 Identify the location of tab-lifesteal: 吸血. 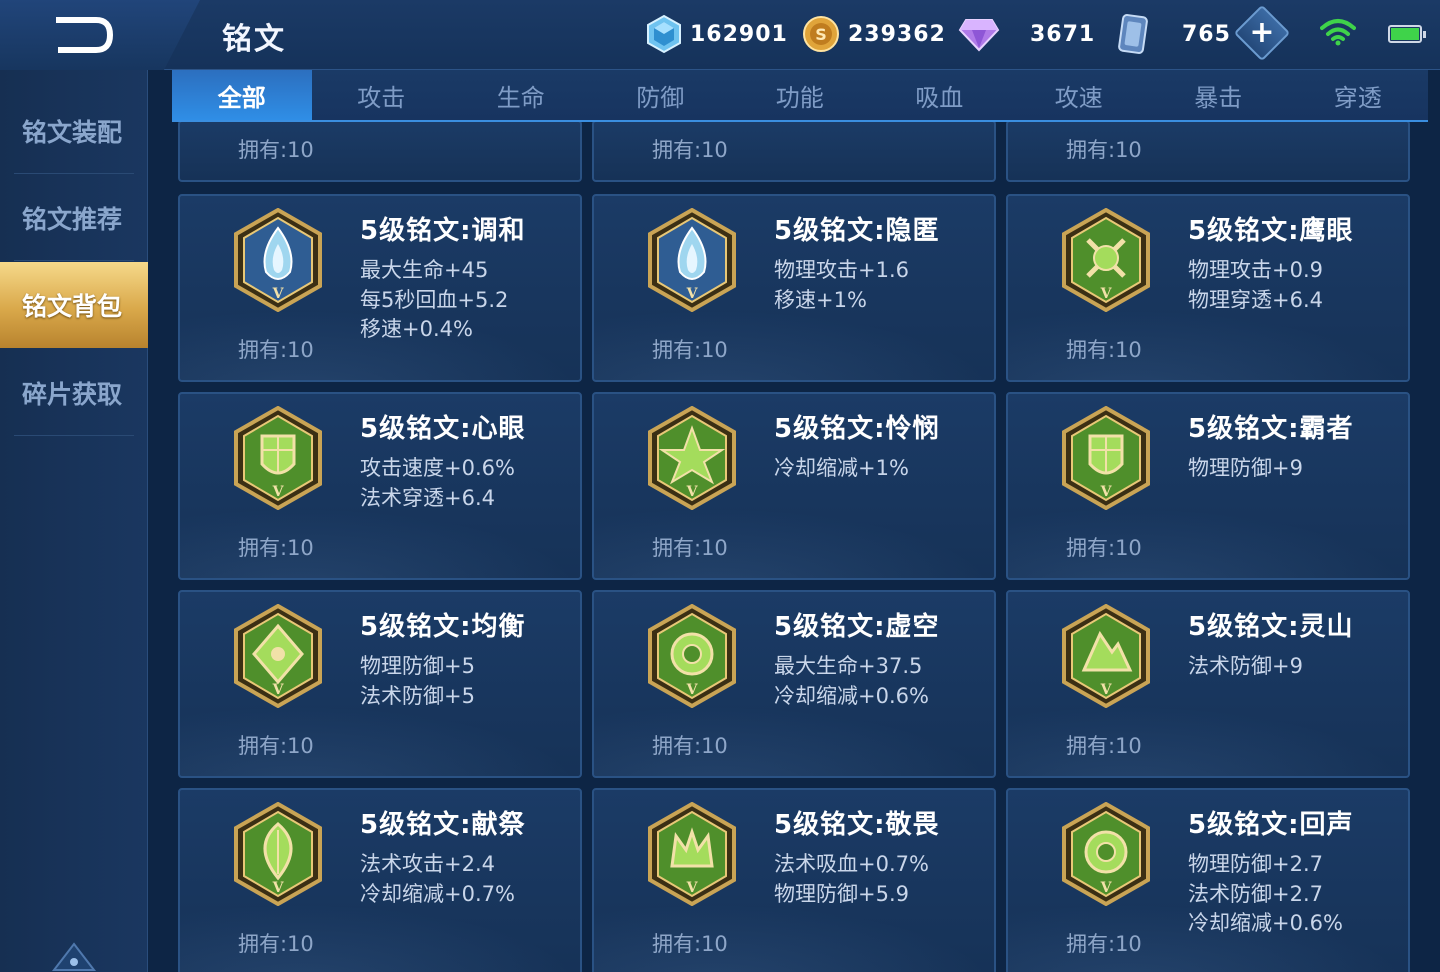
(940, 95).